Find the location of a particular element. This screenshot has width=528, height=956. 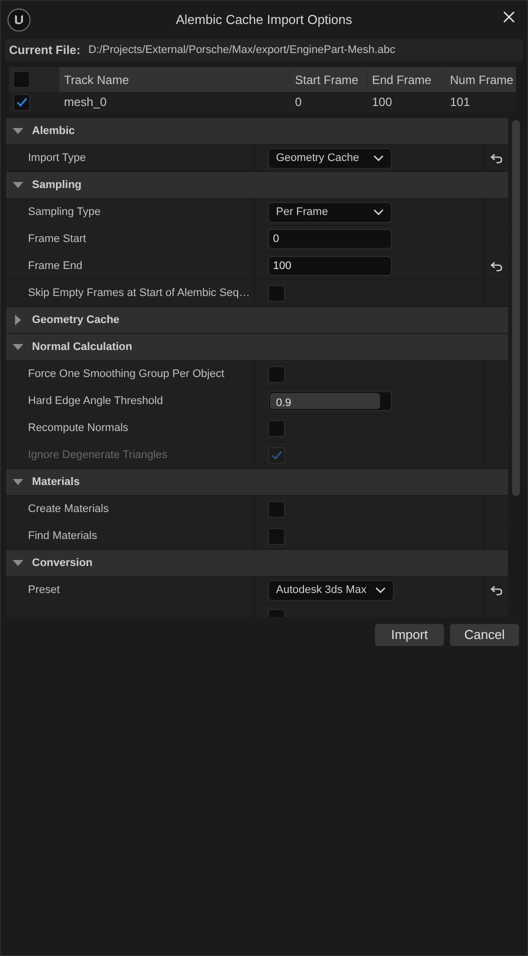

property-label: Create Materials is located at coordinates (68, 509).